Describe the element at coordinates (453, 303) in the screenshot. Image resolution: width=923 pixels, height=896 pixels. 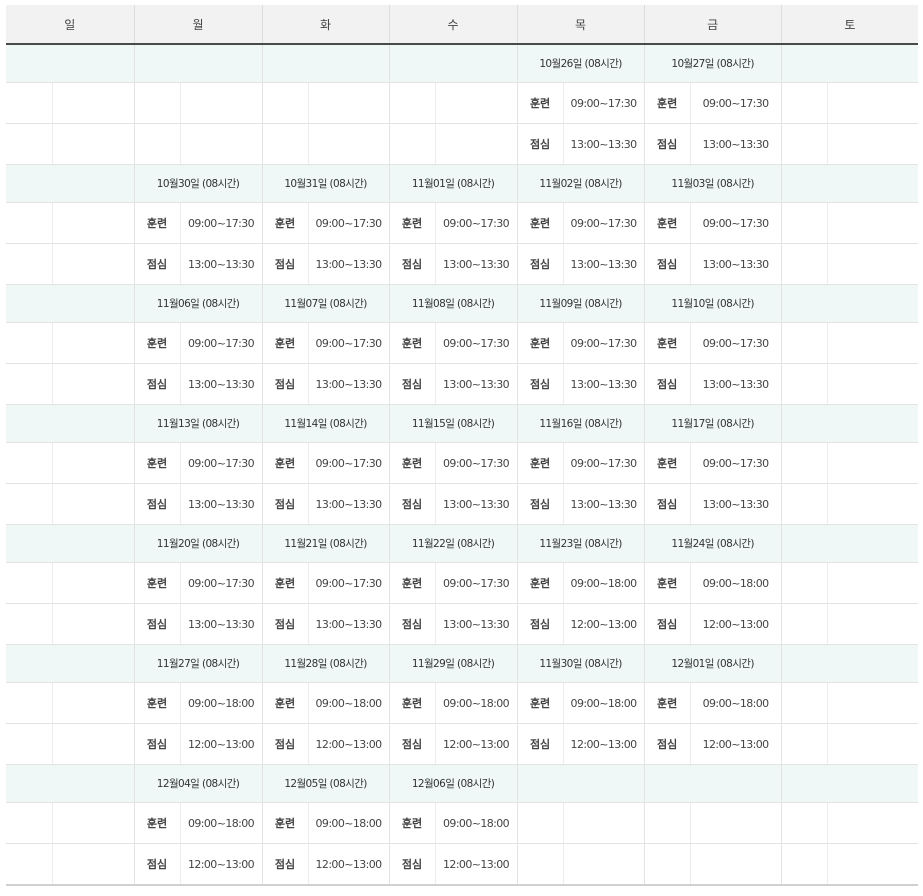
I see `day-date: 11월08일 (08시간)` at that location.